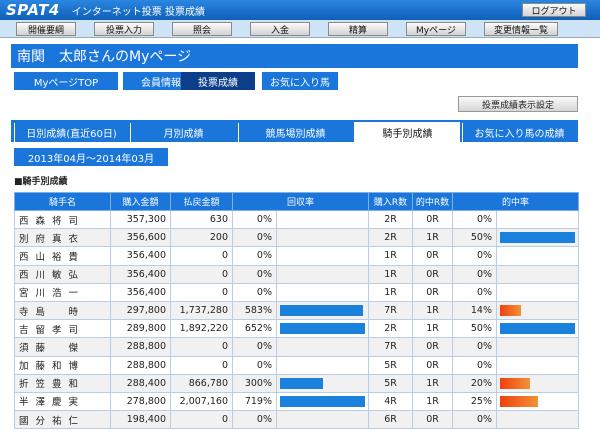 The height and width of the screenshot is (442, 600). I want to click on recovery-text-cell: 652%, so click(254, 329).